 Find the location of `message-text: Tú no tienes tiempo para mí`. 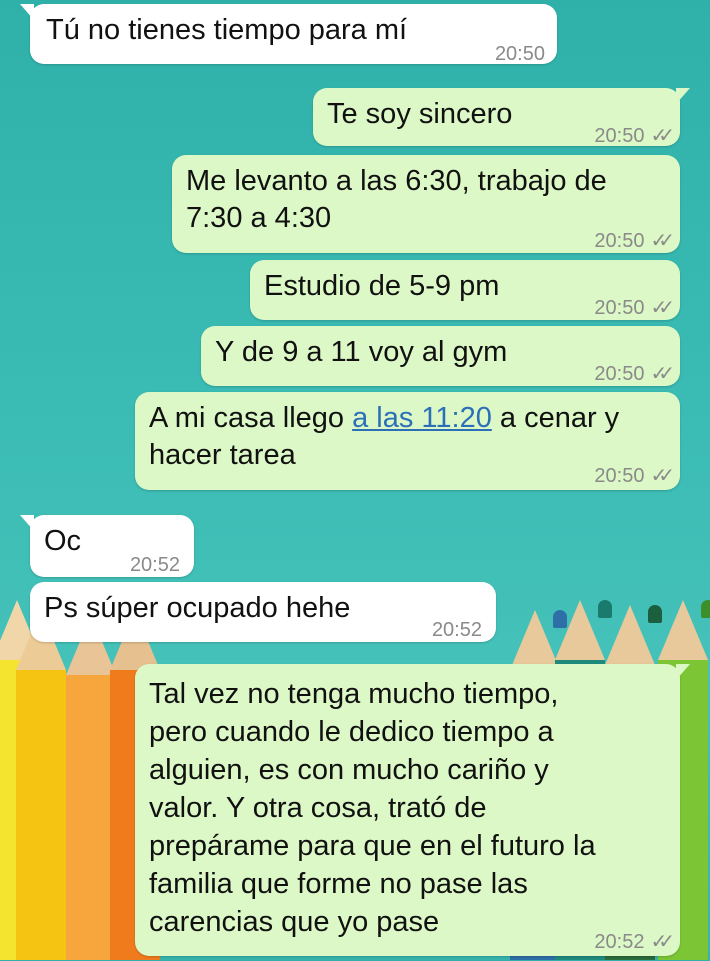

message-text: Tú no tienes tiempo para mí is located at coordinates (227, 30).